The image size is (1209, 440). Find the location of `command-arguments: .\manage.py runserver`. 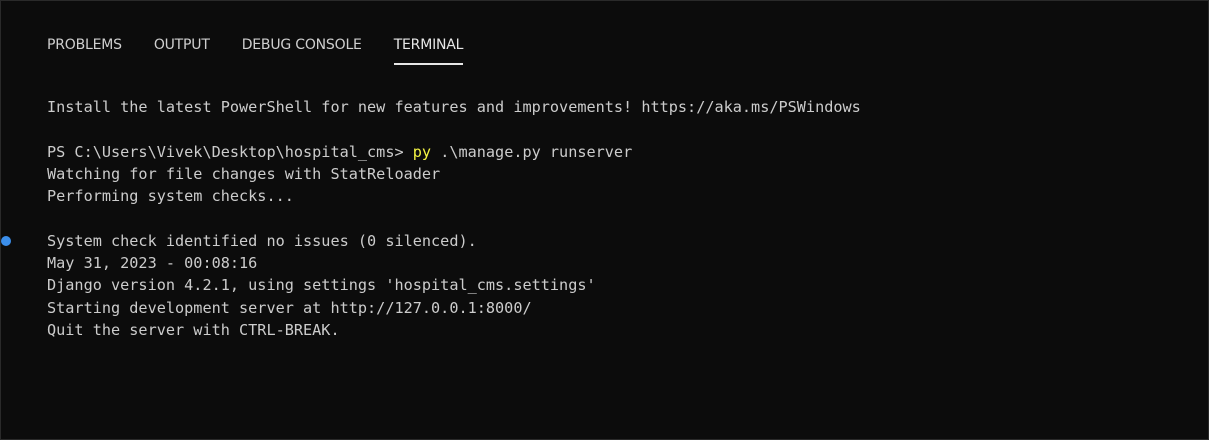

command-arguments: .\manage.py runserver is located at coordinates (532, 151).